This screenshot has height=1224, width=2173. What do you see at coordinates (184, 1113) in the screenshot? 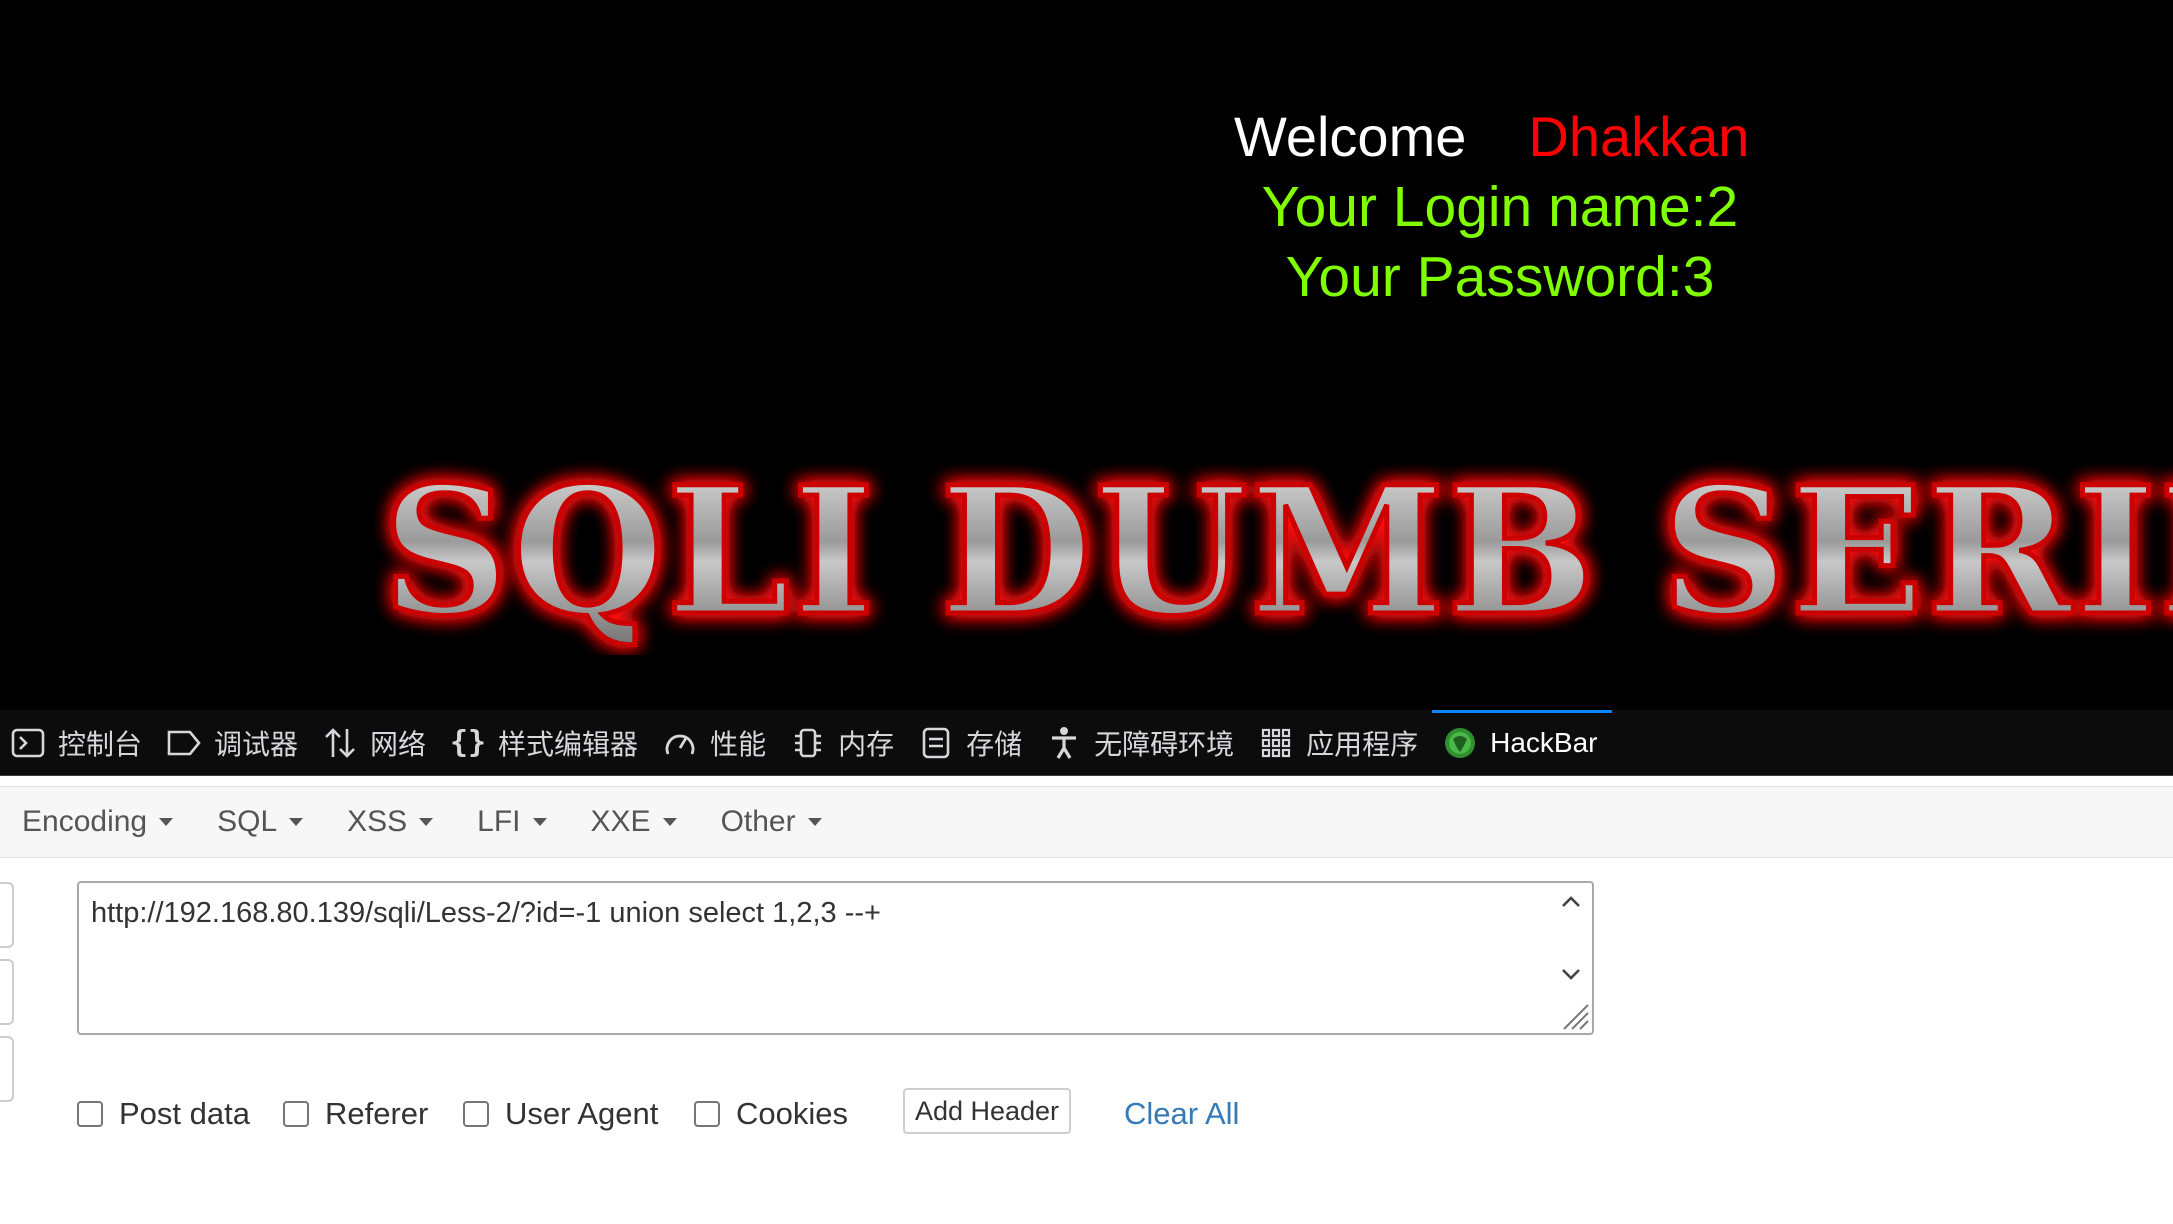
I see `post-data-label: Post data` at bounding box center [184, 1113].